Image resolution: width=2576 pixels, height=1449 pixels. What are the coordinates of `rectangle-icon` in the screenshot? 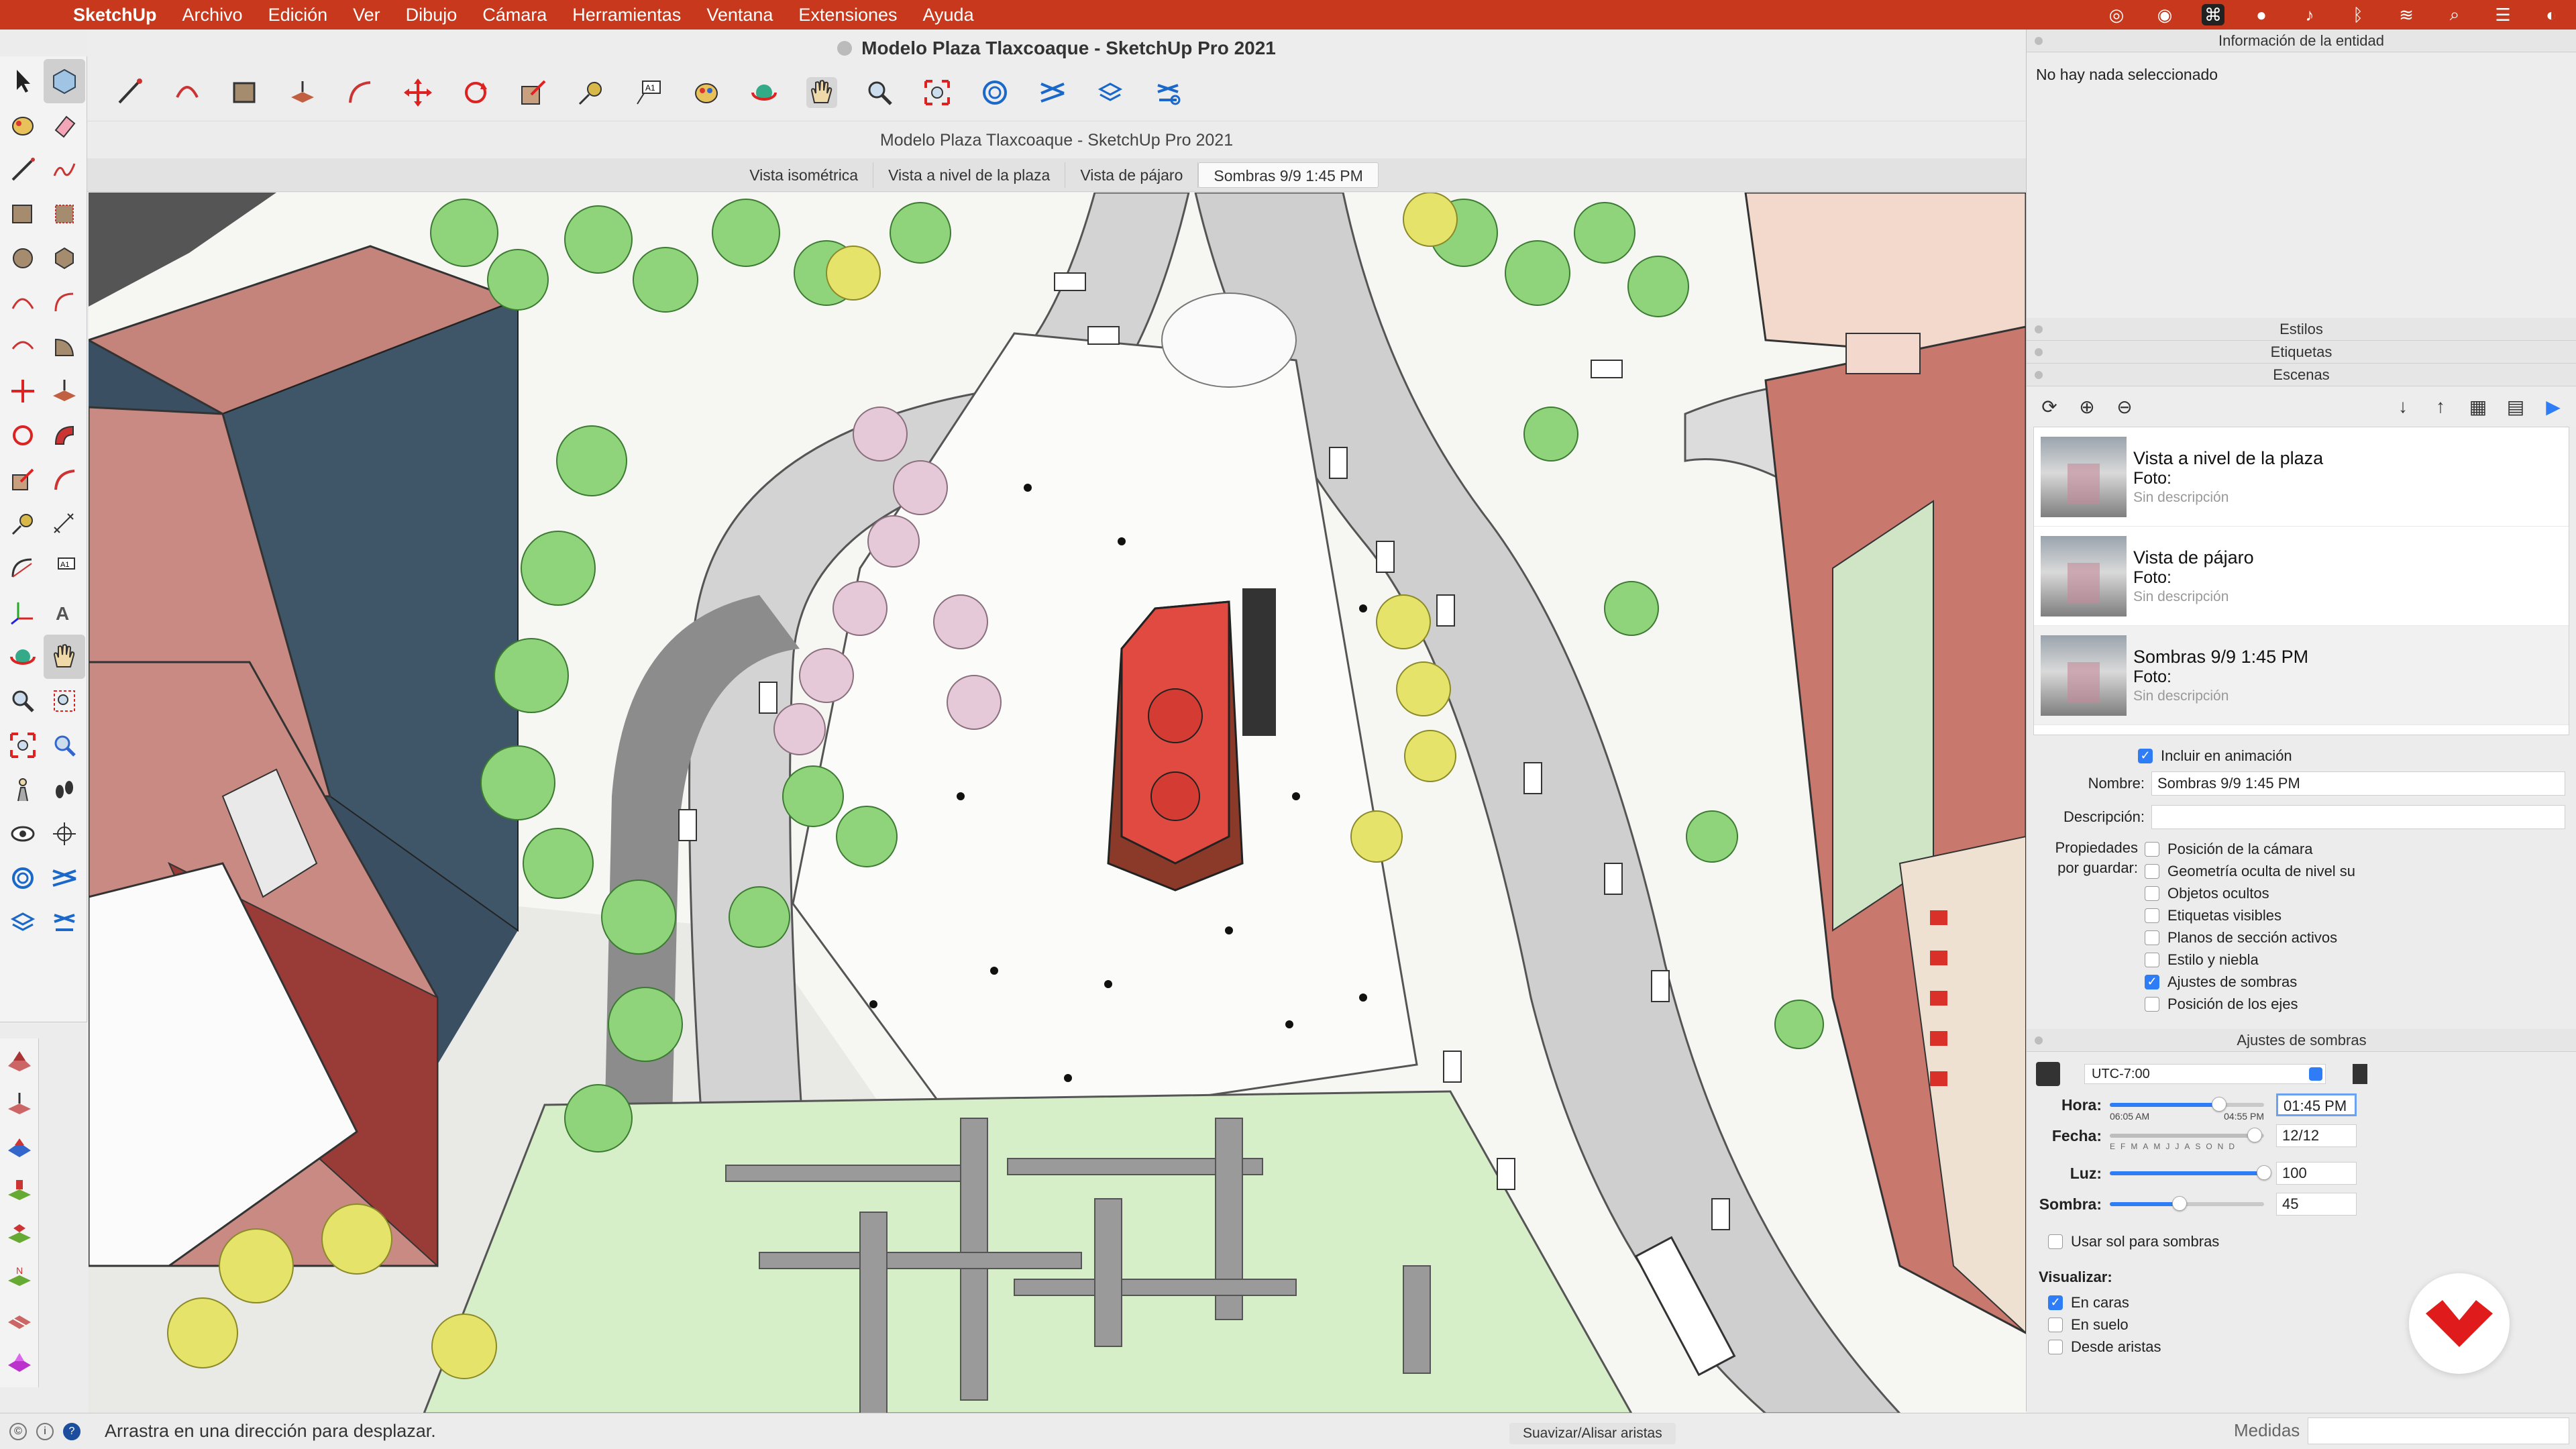 It's located at (23, 214).